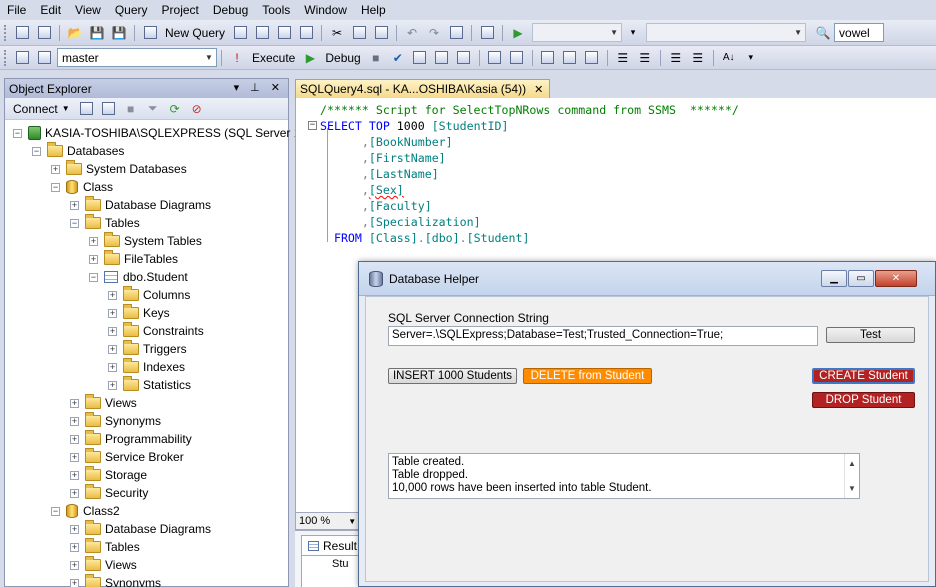  What do you see at coordinates (517, 58) in the screenshot?
I see `client-statistics-icon` at bounding box center [517, 58].